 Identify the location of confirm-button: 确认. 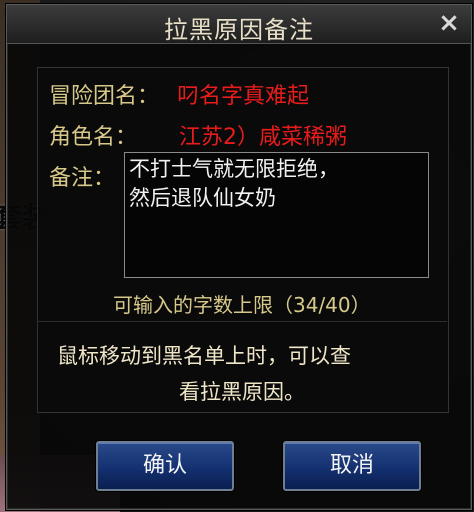
(165, 466).